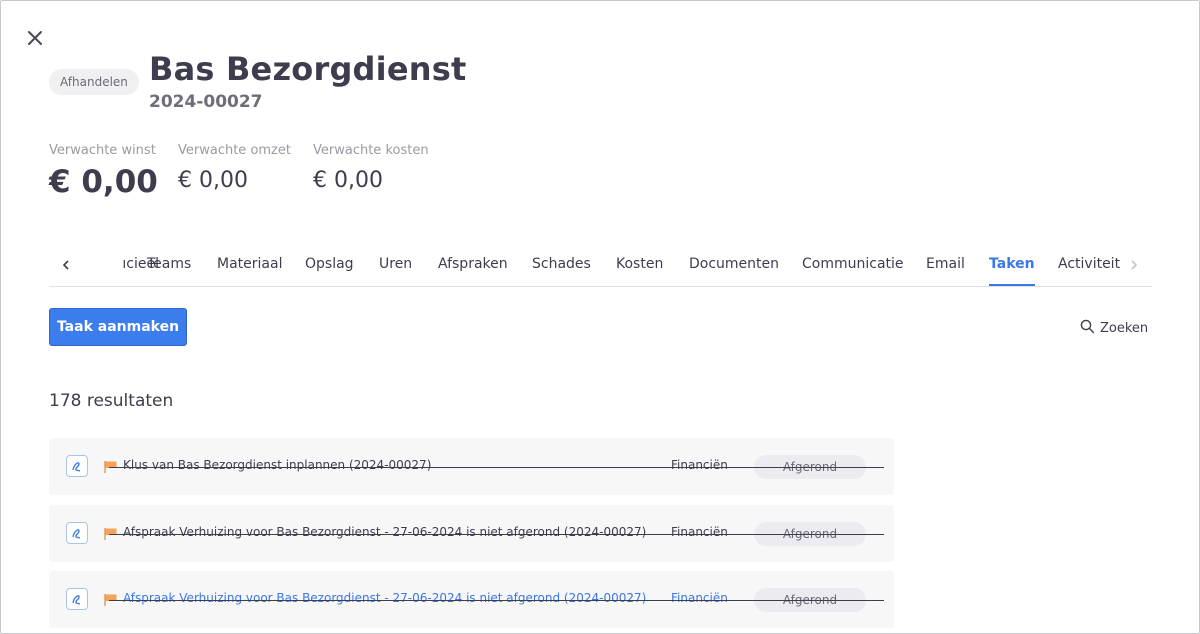 Image resolution: width=1200 pixels, height=634 pixels. What do you see at coordinates (94, 82) in the screenshot?
I see `status-badge: Afhandelen` at bounding box center [94, 82].